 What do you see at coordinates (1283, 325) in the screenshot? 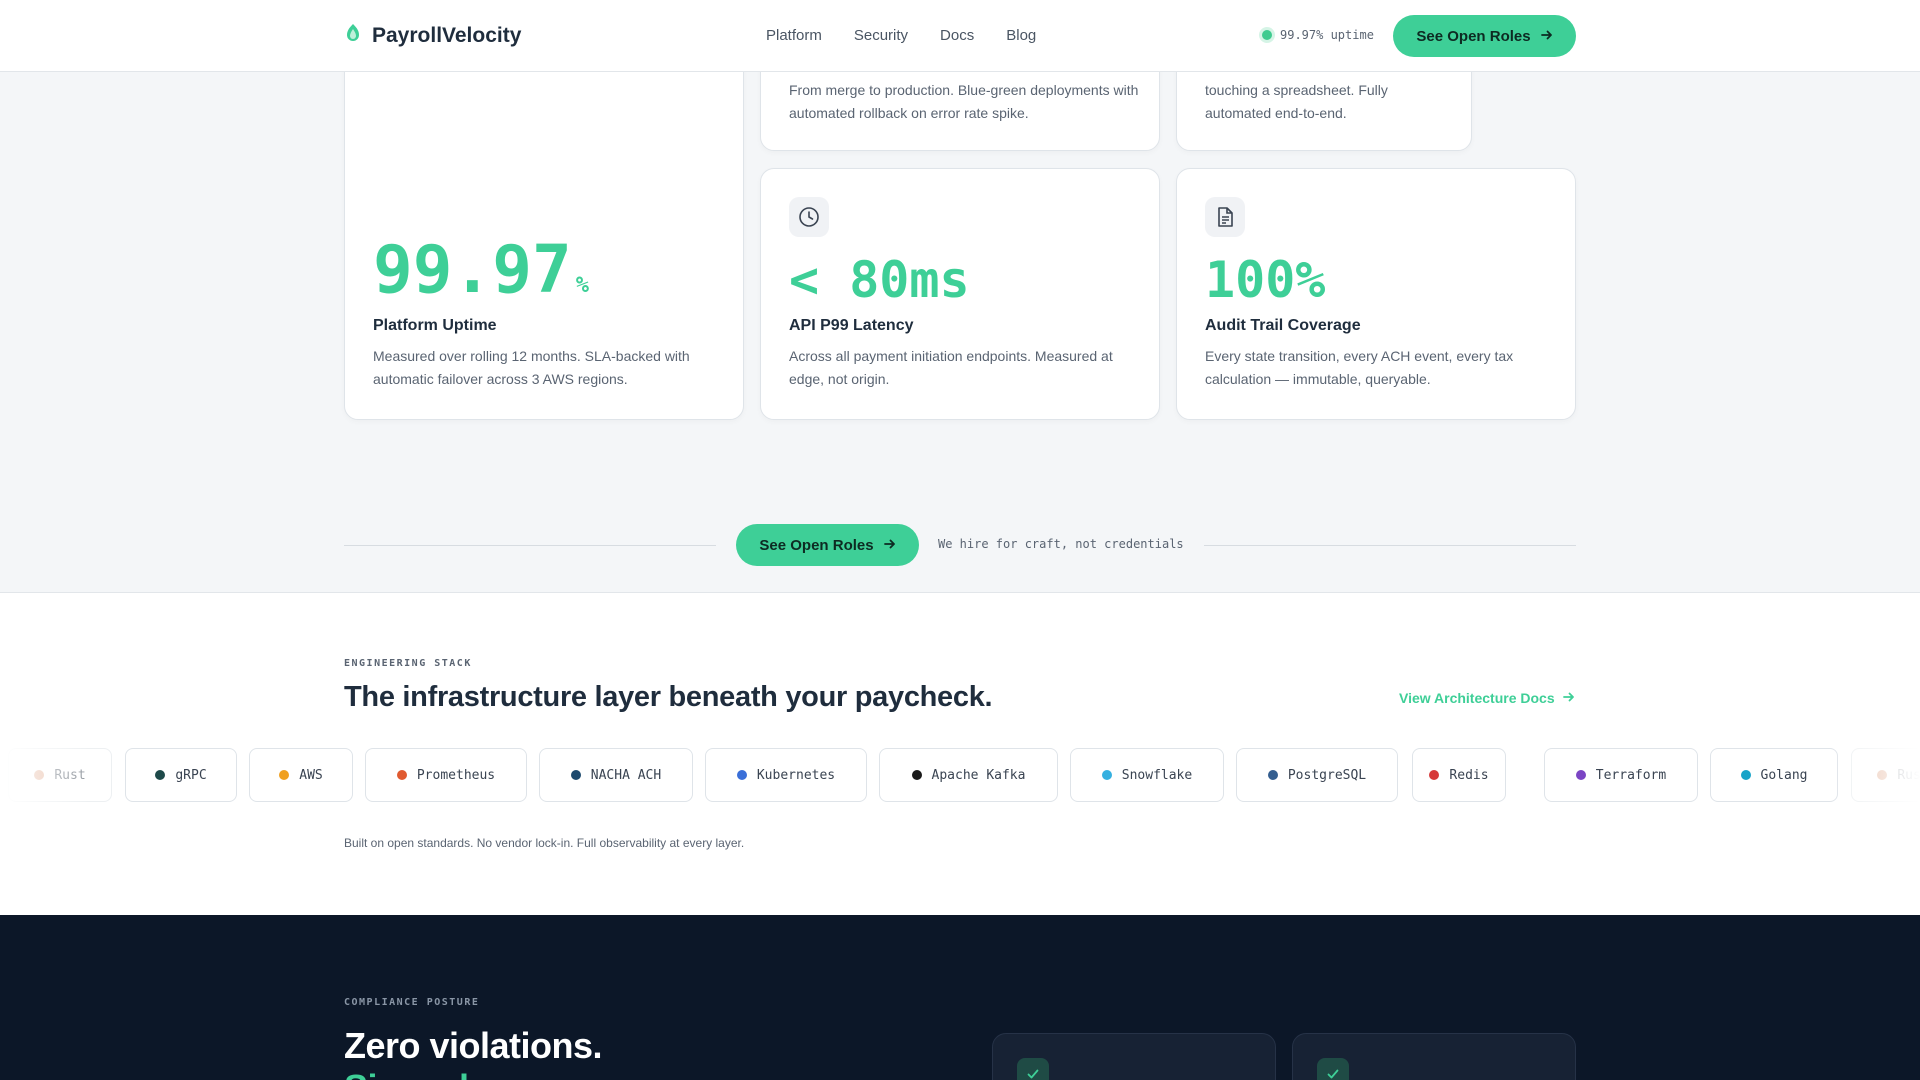
I see `metric-title: Audit Trail Coverage` at bounding box center [1283, 325].